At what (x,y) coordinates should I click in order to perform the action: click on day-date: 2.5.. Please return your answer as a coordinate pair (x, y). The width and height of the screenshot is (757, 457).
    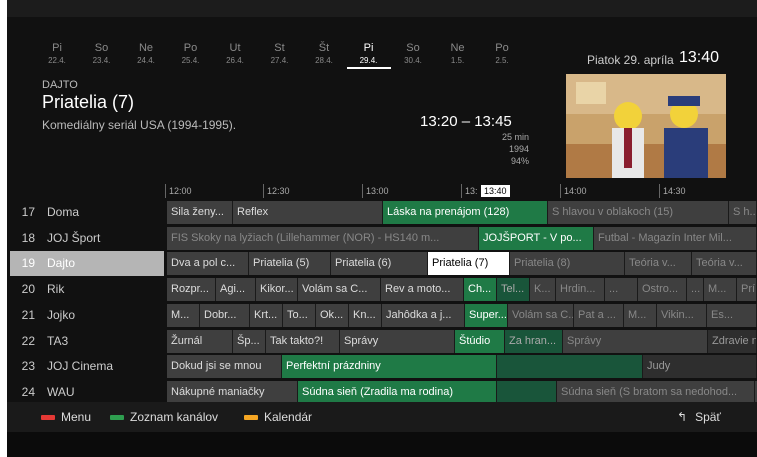
    Looking at the image, I should click on (502, 60).